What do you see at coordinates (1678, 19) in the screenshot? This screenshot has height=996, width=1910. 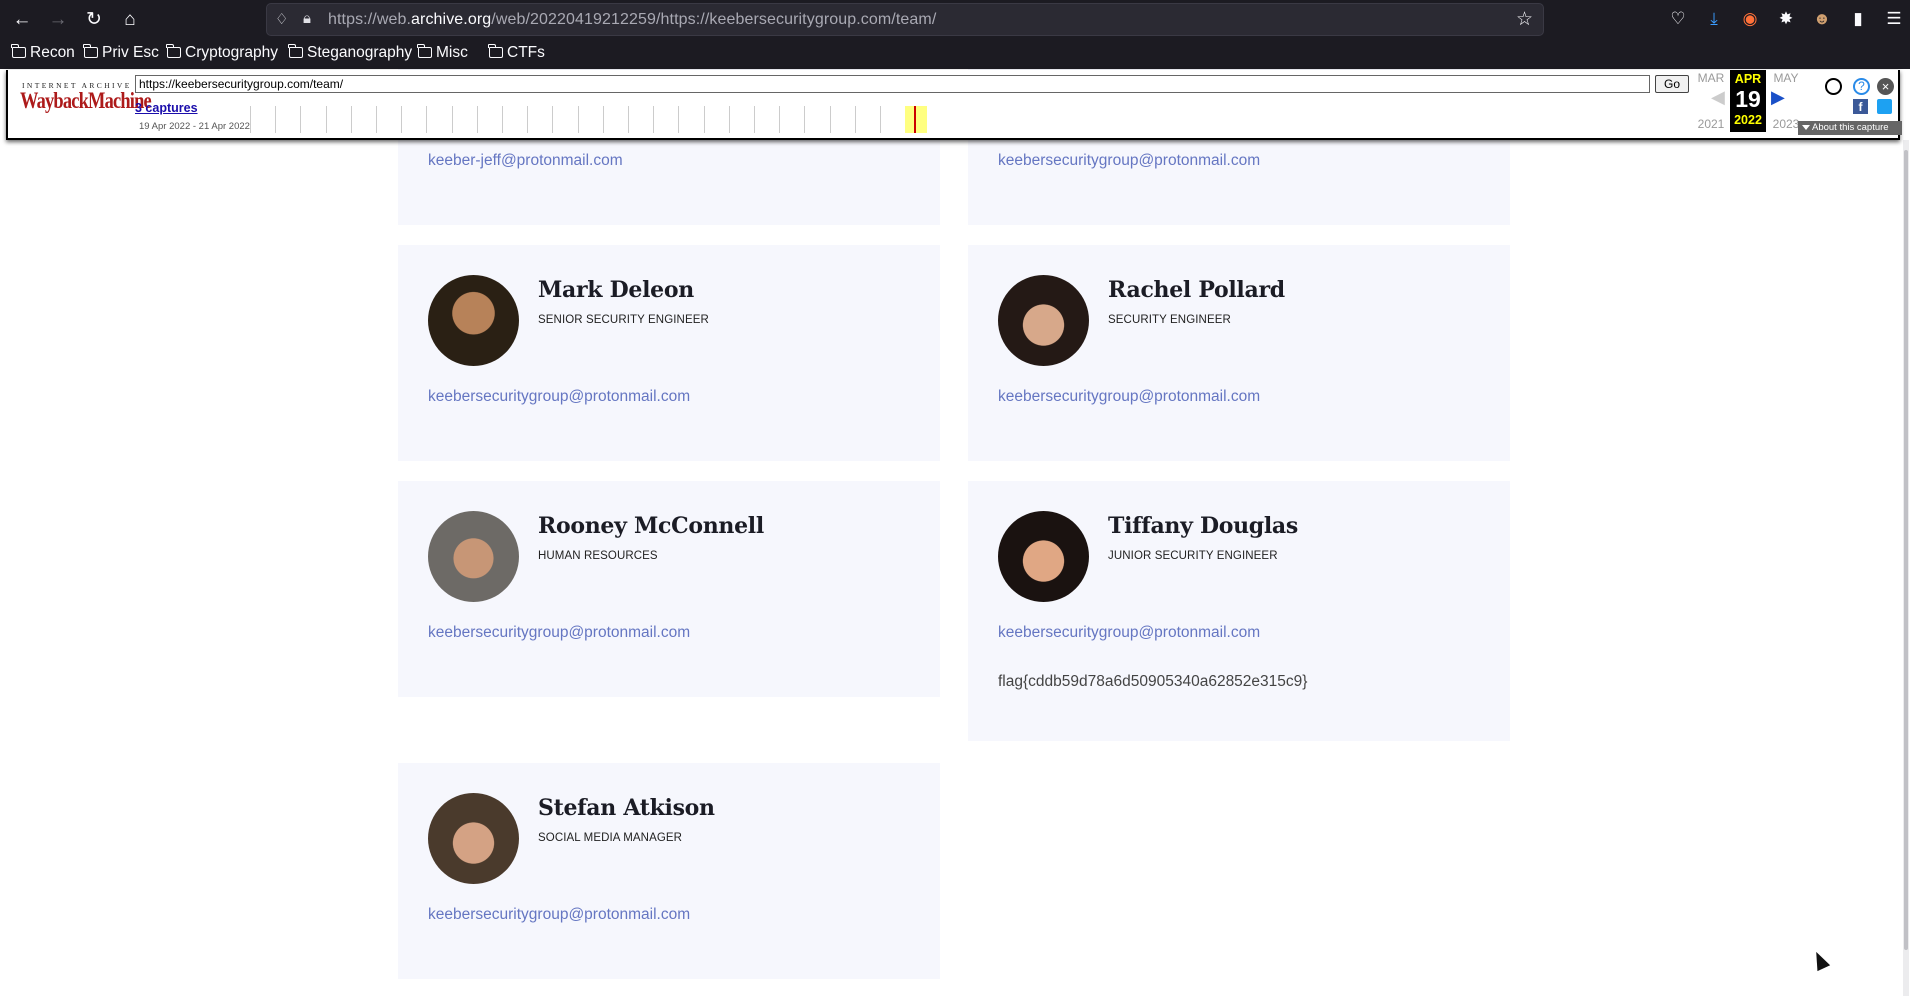 I see `pocket-icon: ♡` at bounding box center [1678, 19].